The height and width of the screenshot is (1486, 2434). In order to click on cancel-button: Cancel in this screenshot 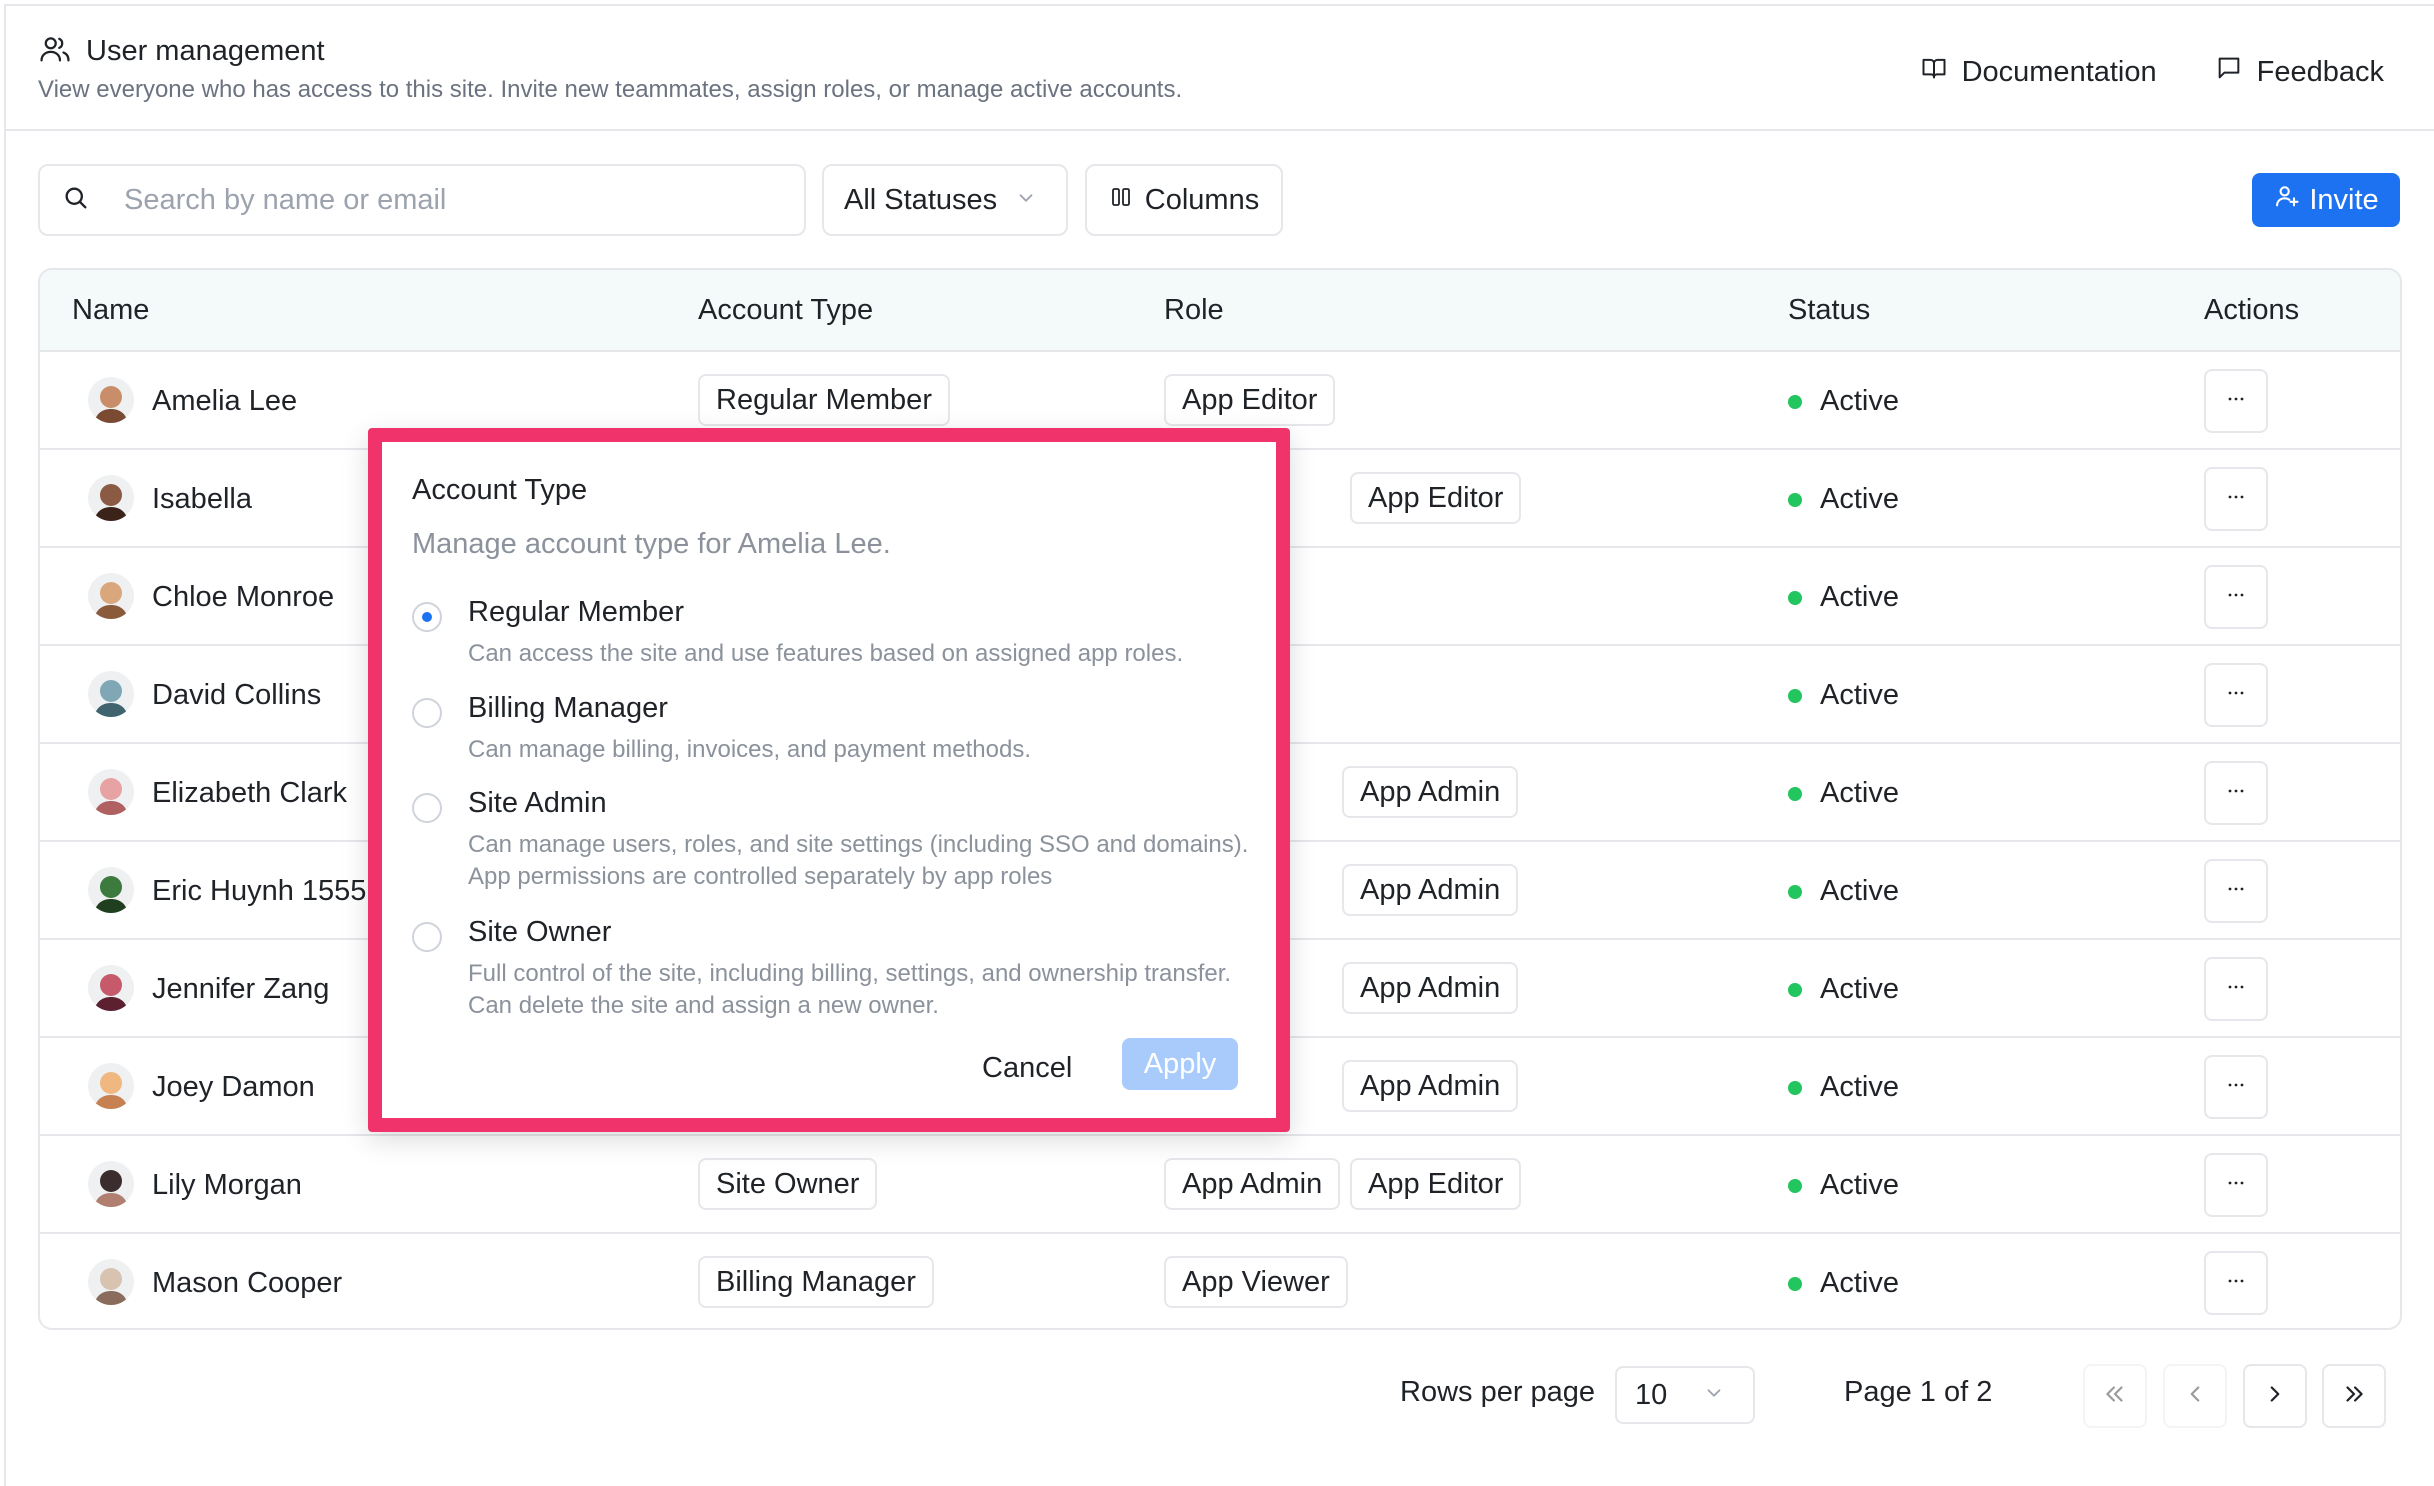, I will do `click(1027, 1068)`.